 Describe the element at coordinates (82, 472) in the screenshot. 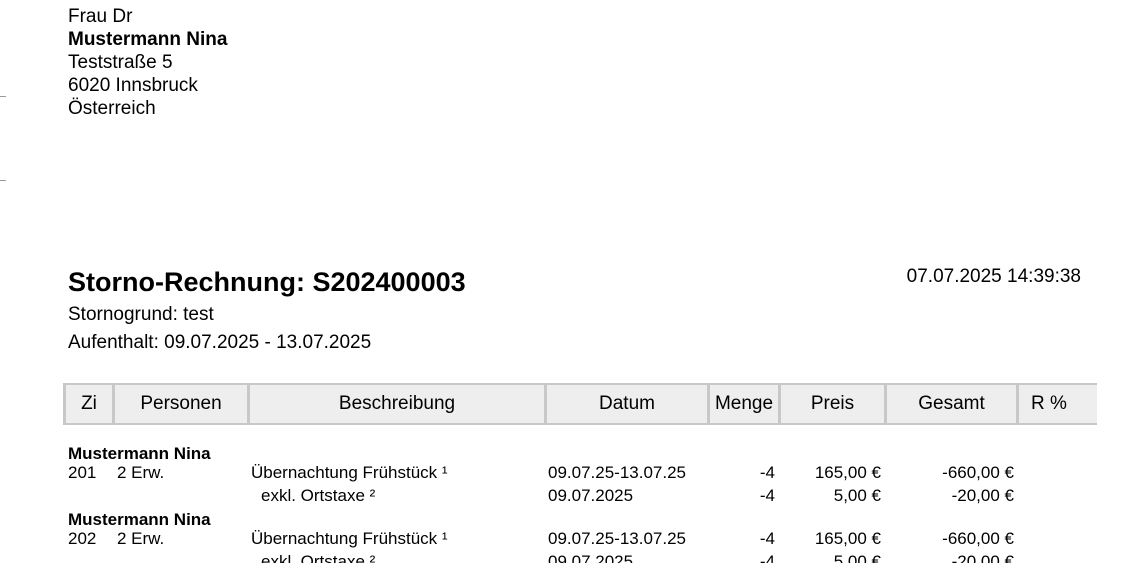

I see `room-number: 201` at that location.